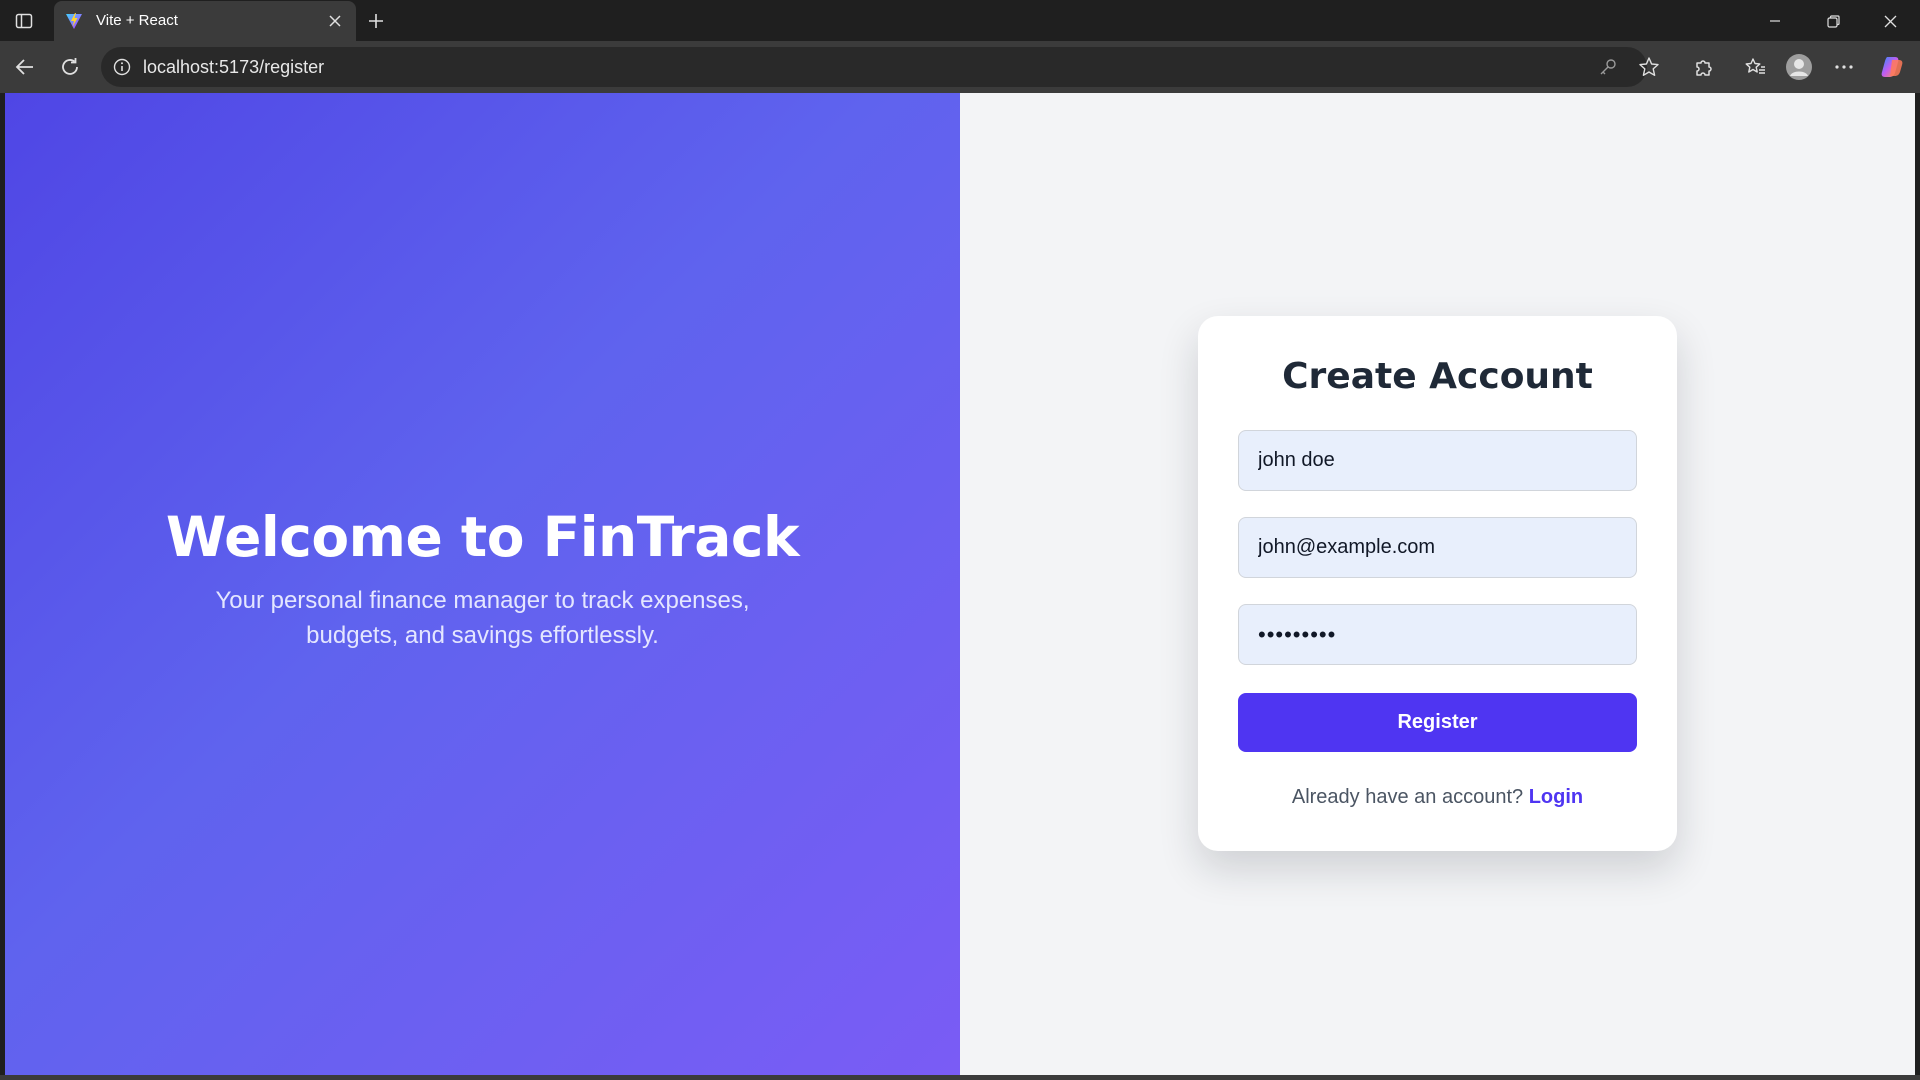  Describe the element at coordinates (1799, 67) in the screenshot. I see `profile-avatar-icon` at that location.